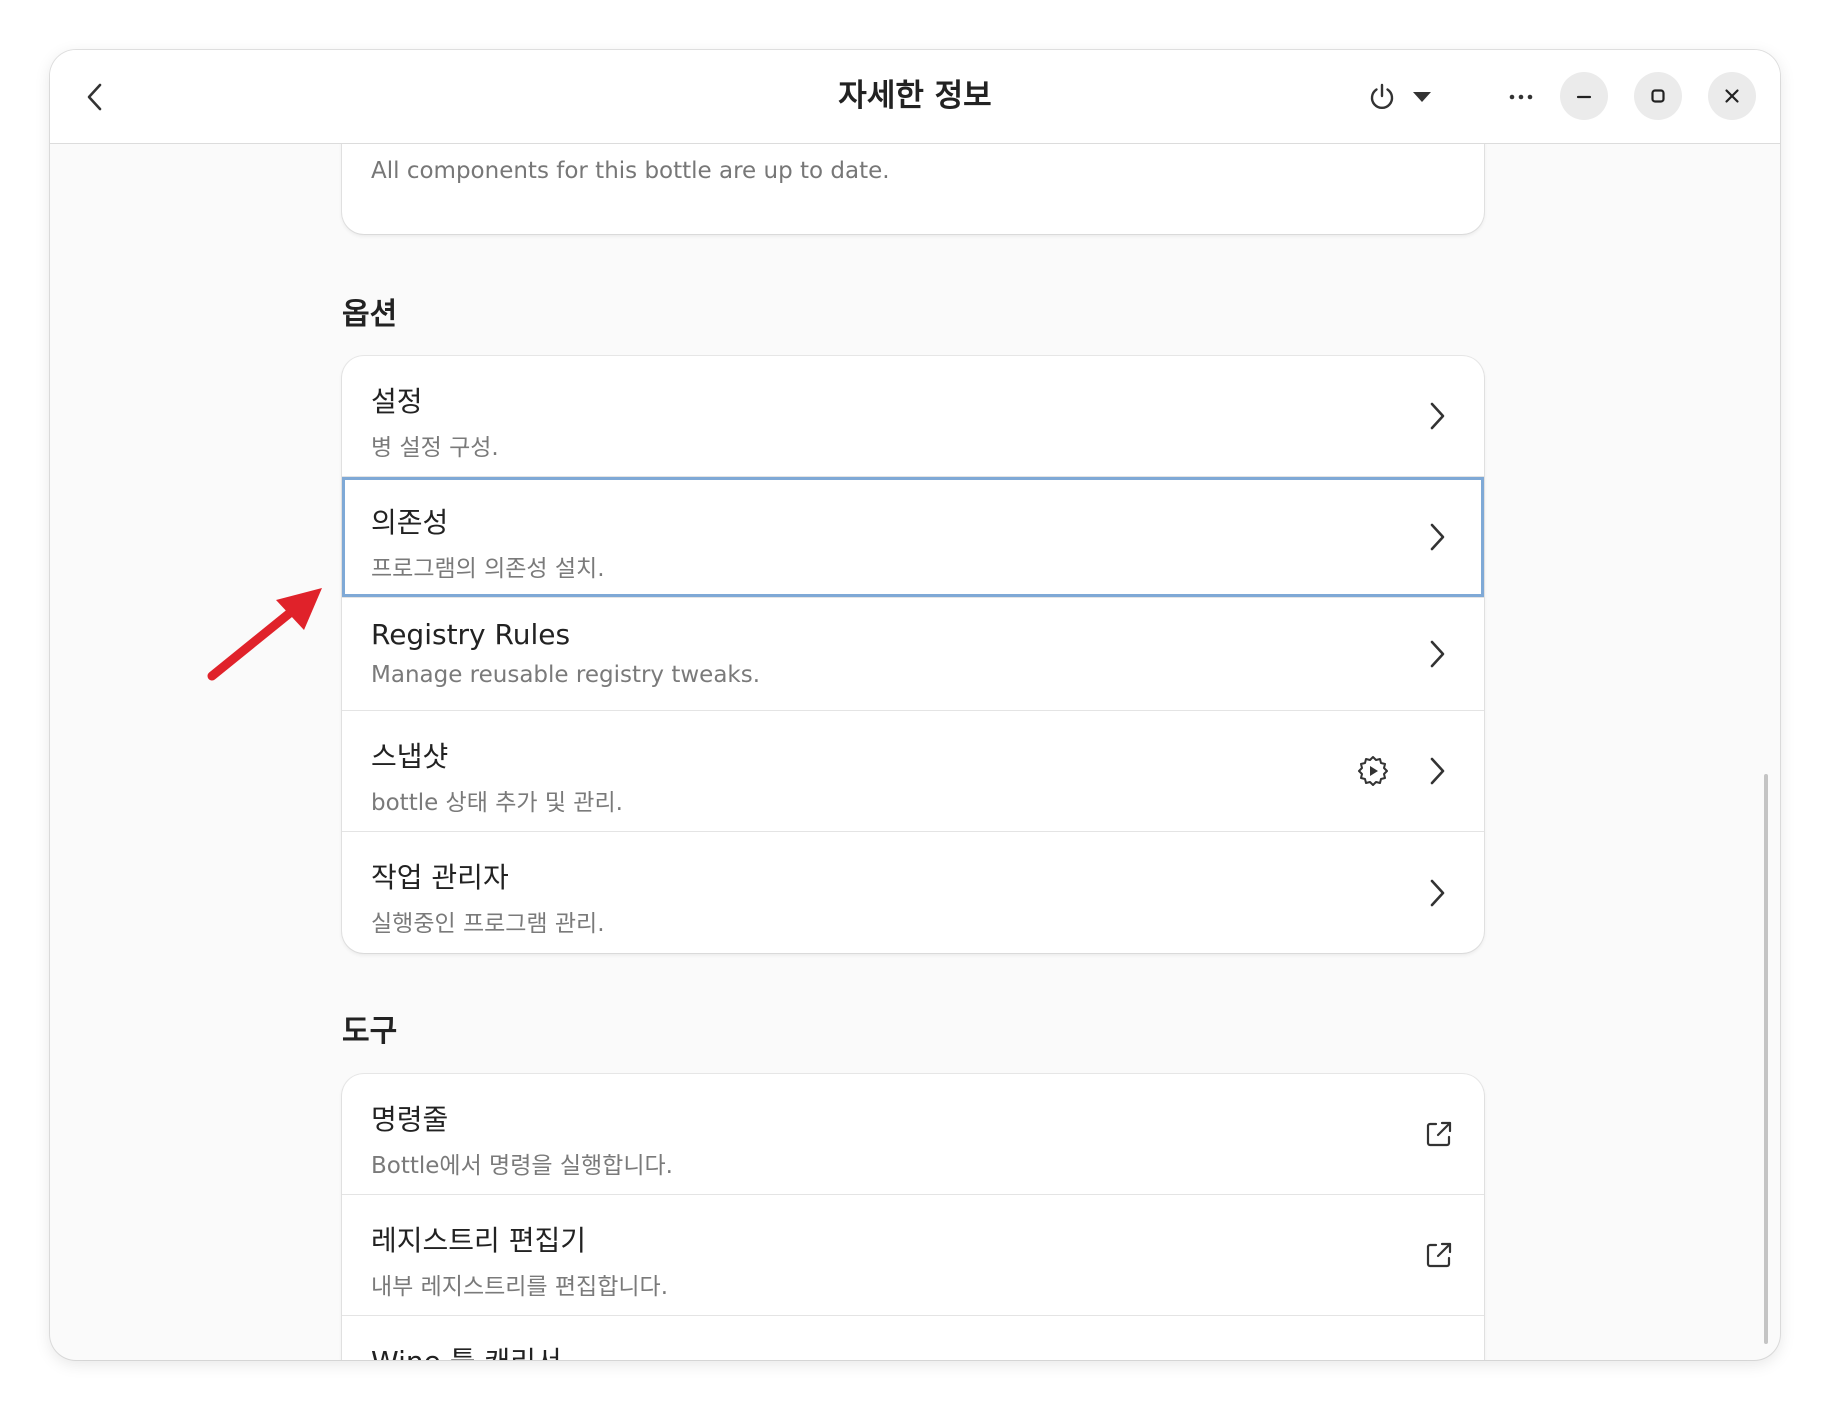 The width and height of the screenshot is (1826, 1410). What do you see at coordinates (488, 924) in the screenshot?
I see `row-subtitle: 실행중인 프로그램 관리.` at bounding box center [488, 924].